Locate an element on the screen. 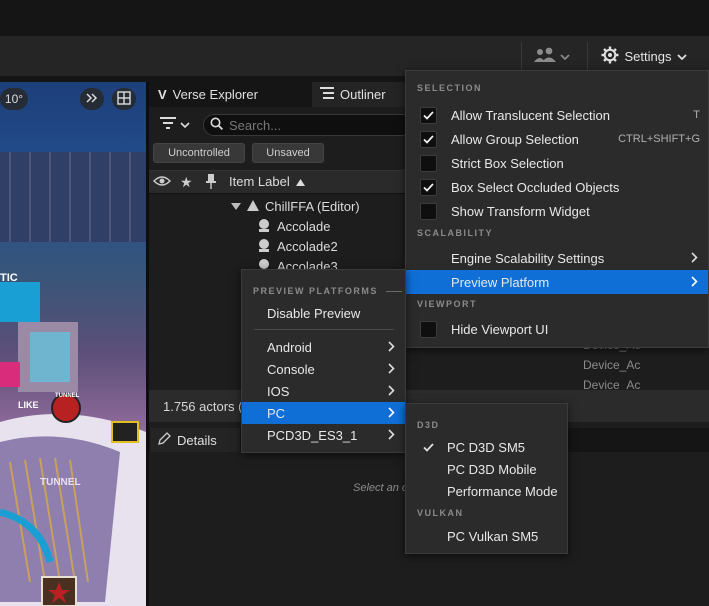 Image resolution: width=709 pixels, height=606 pixels. menu-item-engine-scalability: Engine Scalability Settings is located at coordinates (557, 258).